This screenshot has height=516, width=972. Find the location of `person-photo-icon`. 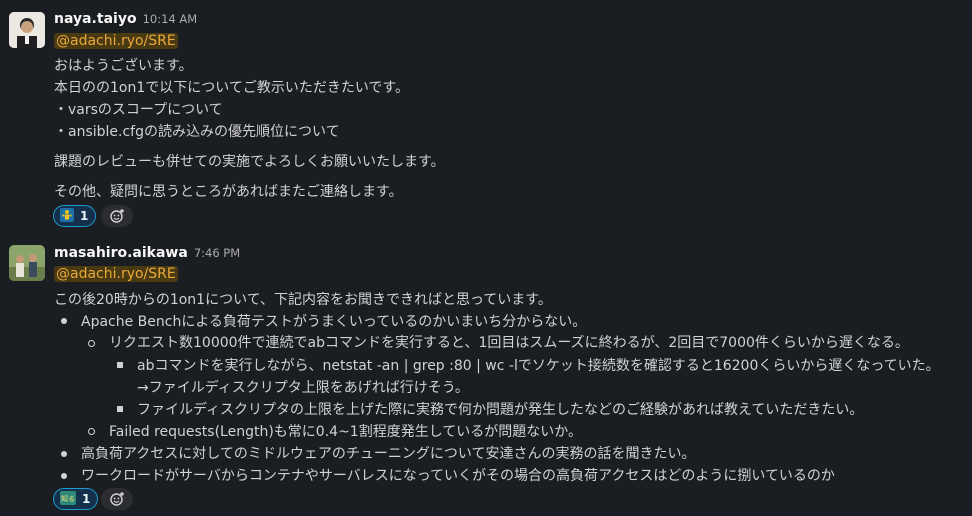

person-photo-icon is located at coordinates (27, 30).